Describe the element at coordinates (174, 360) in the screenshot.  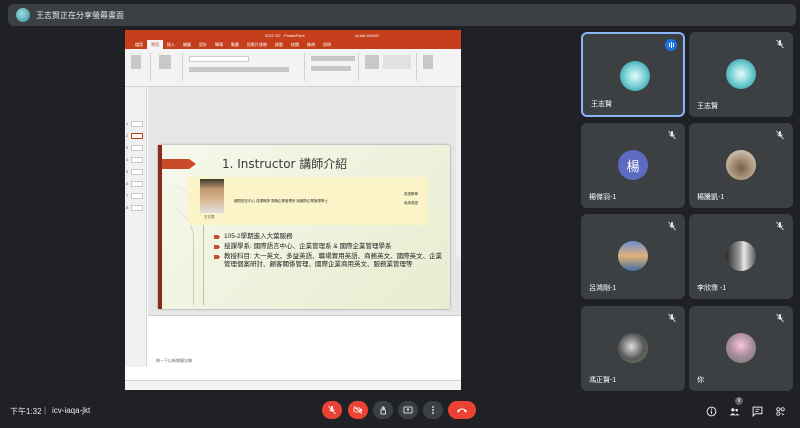
I see `notes-placeholder: 按一下以新增備忘稿` at that location.